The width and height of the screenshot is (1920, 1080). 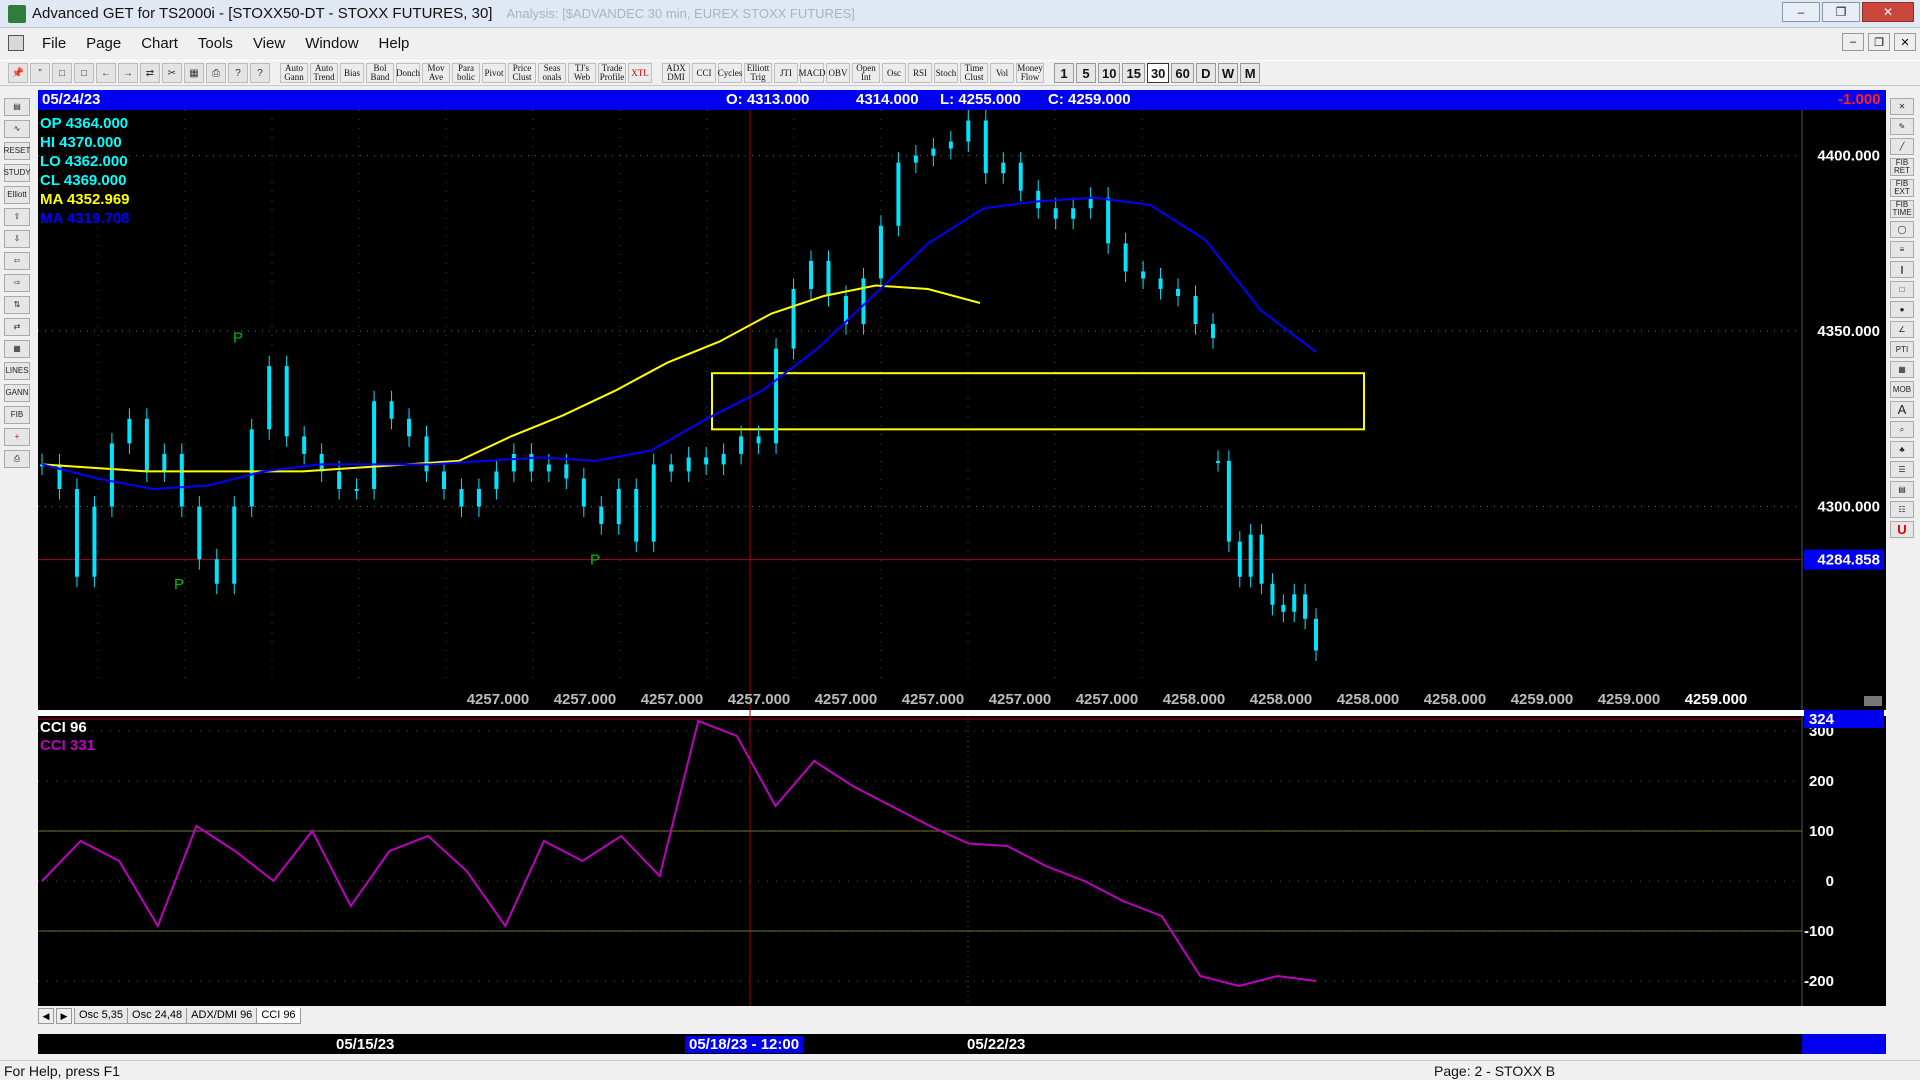 What do you see at coordinates (1888, 12) in the screenshot?
I see `close-button: ✕` at bounding box center [1888, 12].